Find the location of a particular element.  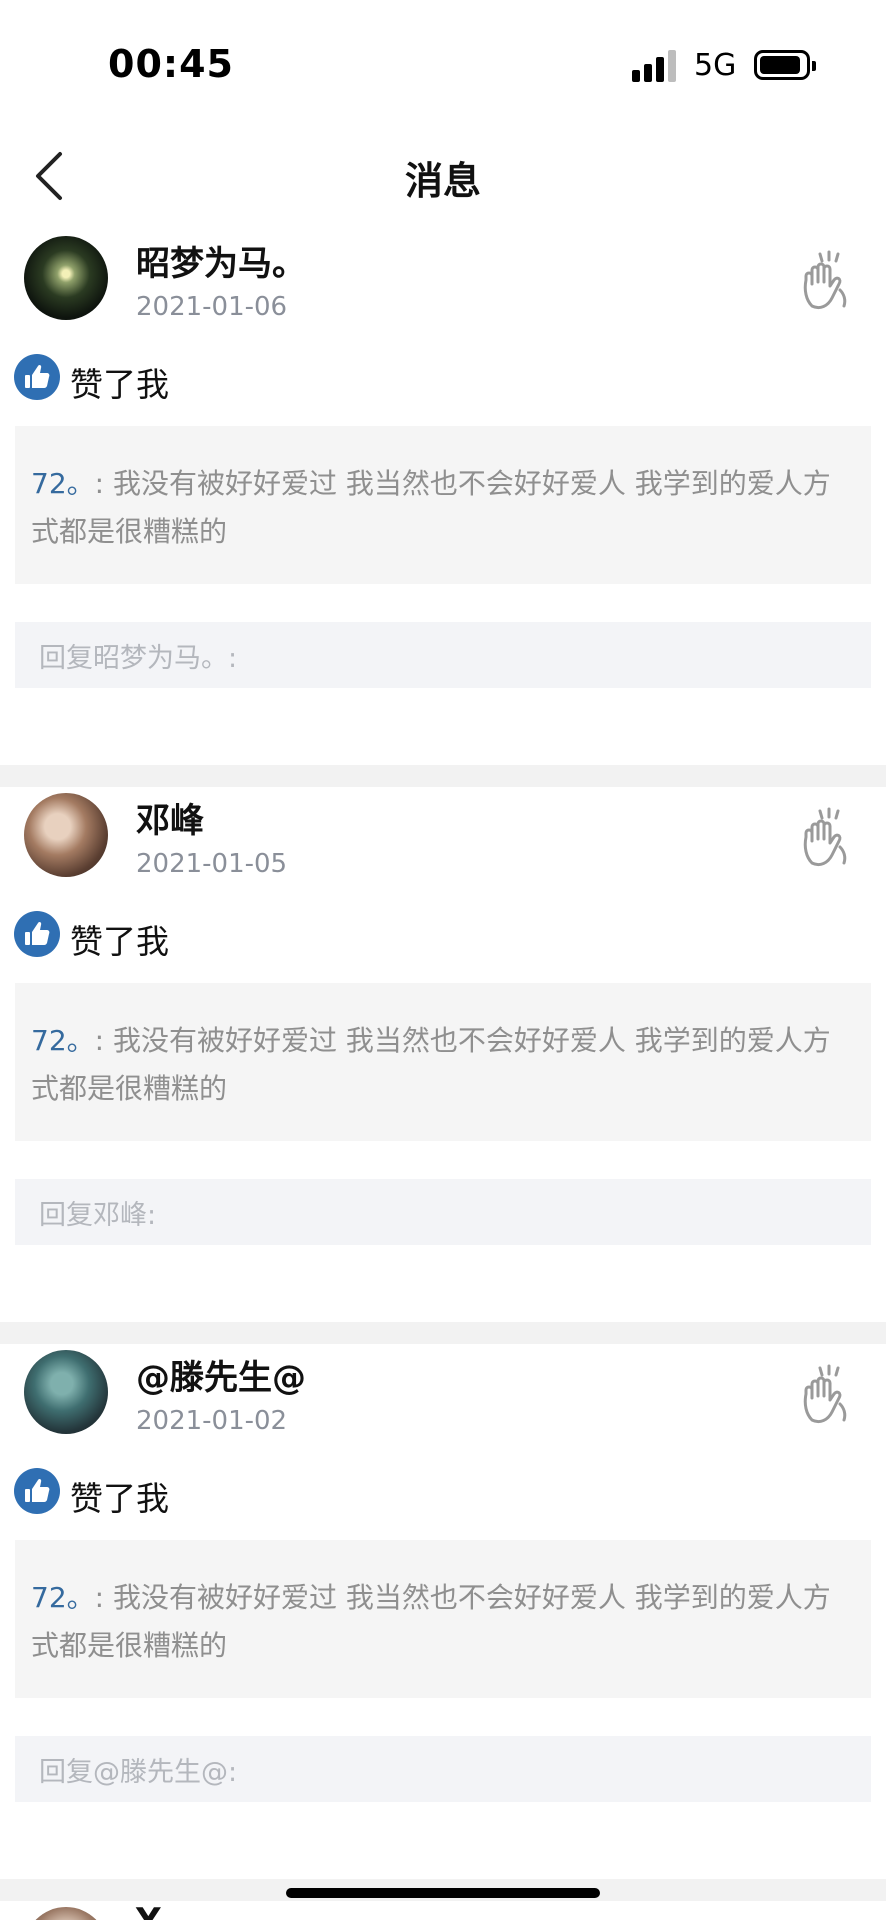

nav-bar: 消息 is located at coordinates (443, 180).